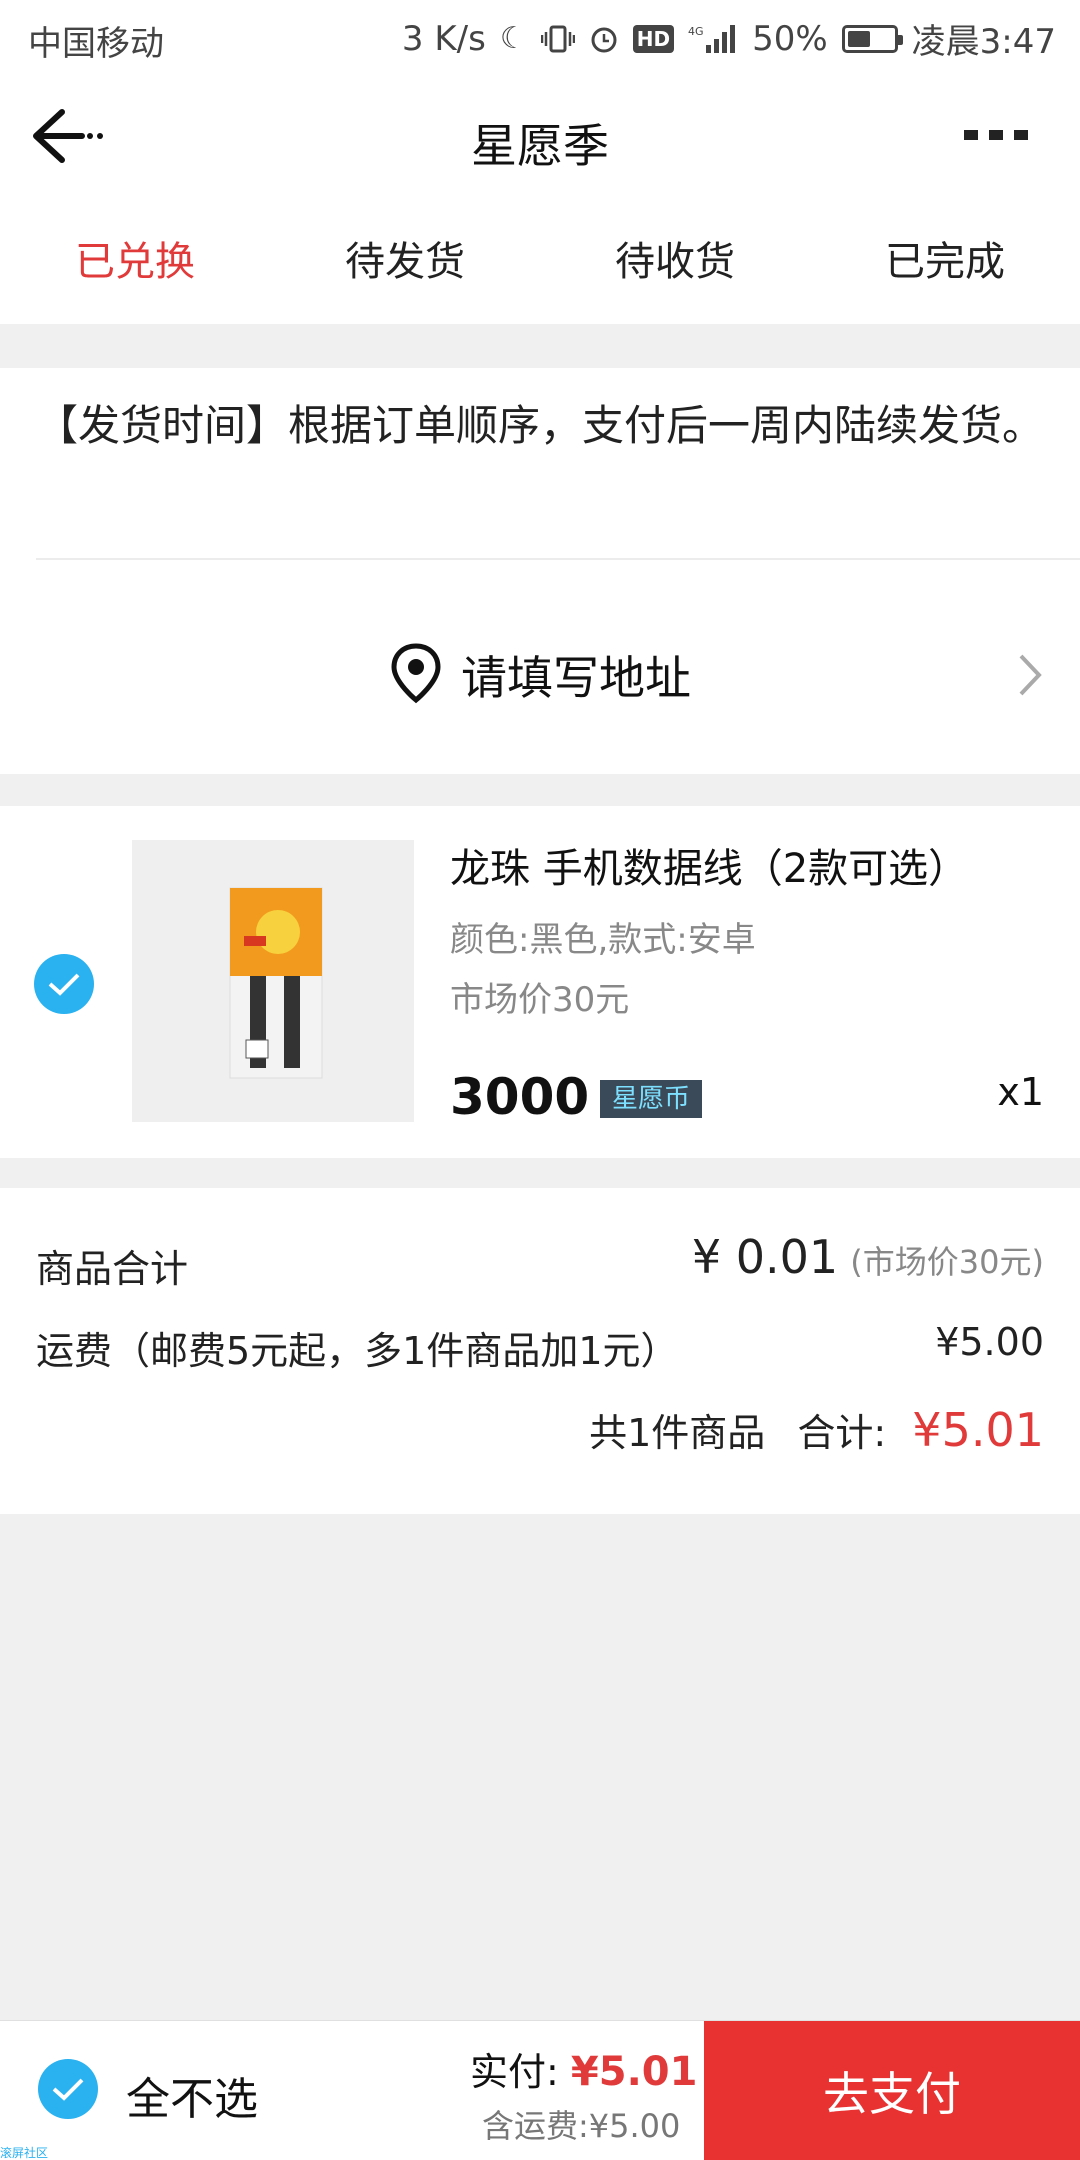 The height and width of the screenshot is (2160, 1080). What do you see at coordinates (576, 678) in the screenshot?
I see `address-placeholder: 请填写地址` at bounding box center [576, 678].